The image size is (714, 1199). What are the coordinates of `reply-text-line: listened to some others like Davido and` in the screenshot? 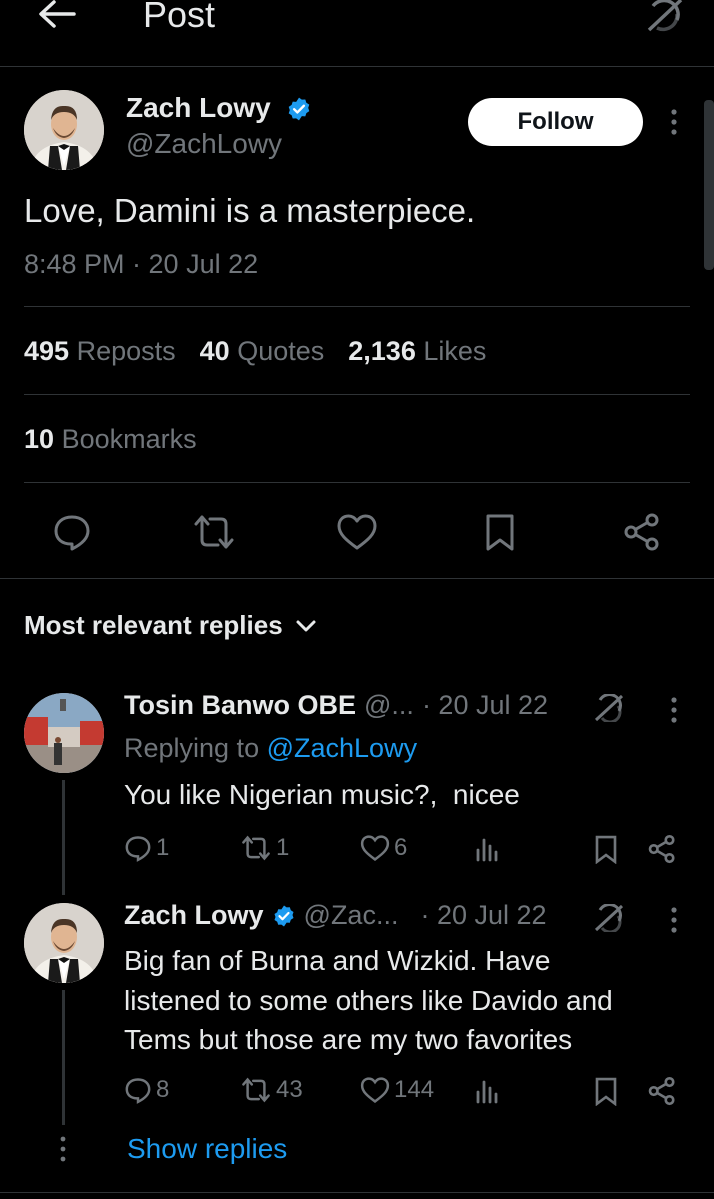 It's located at (368, 1000).